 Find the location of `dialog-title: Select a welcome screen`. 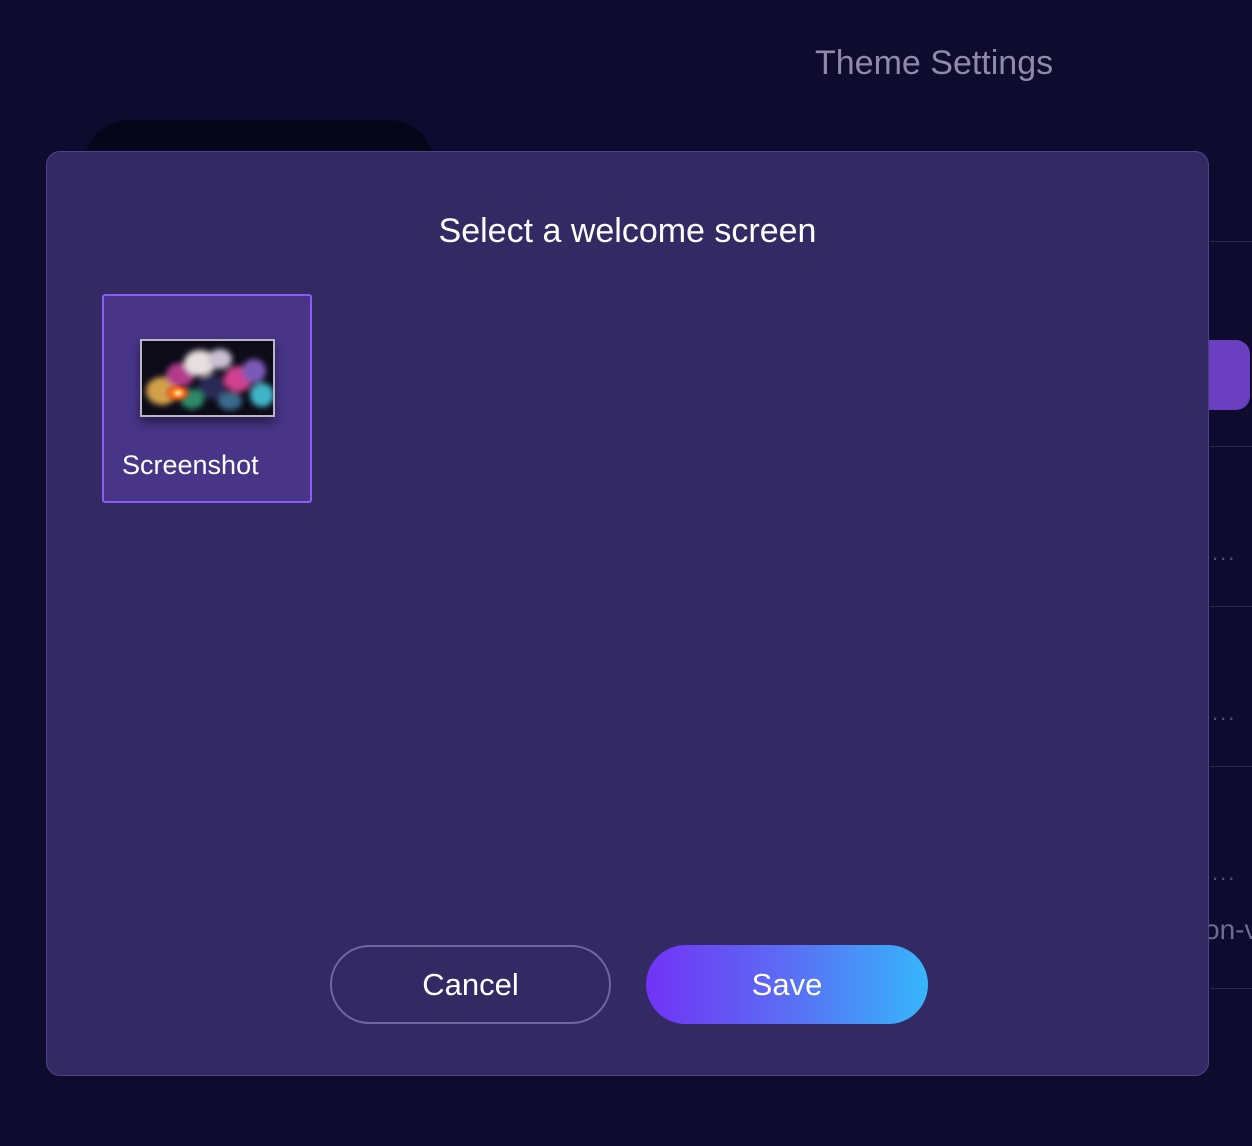

dialog-title: Select a welcome screen is located at coordinates (627, 231).